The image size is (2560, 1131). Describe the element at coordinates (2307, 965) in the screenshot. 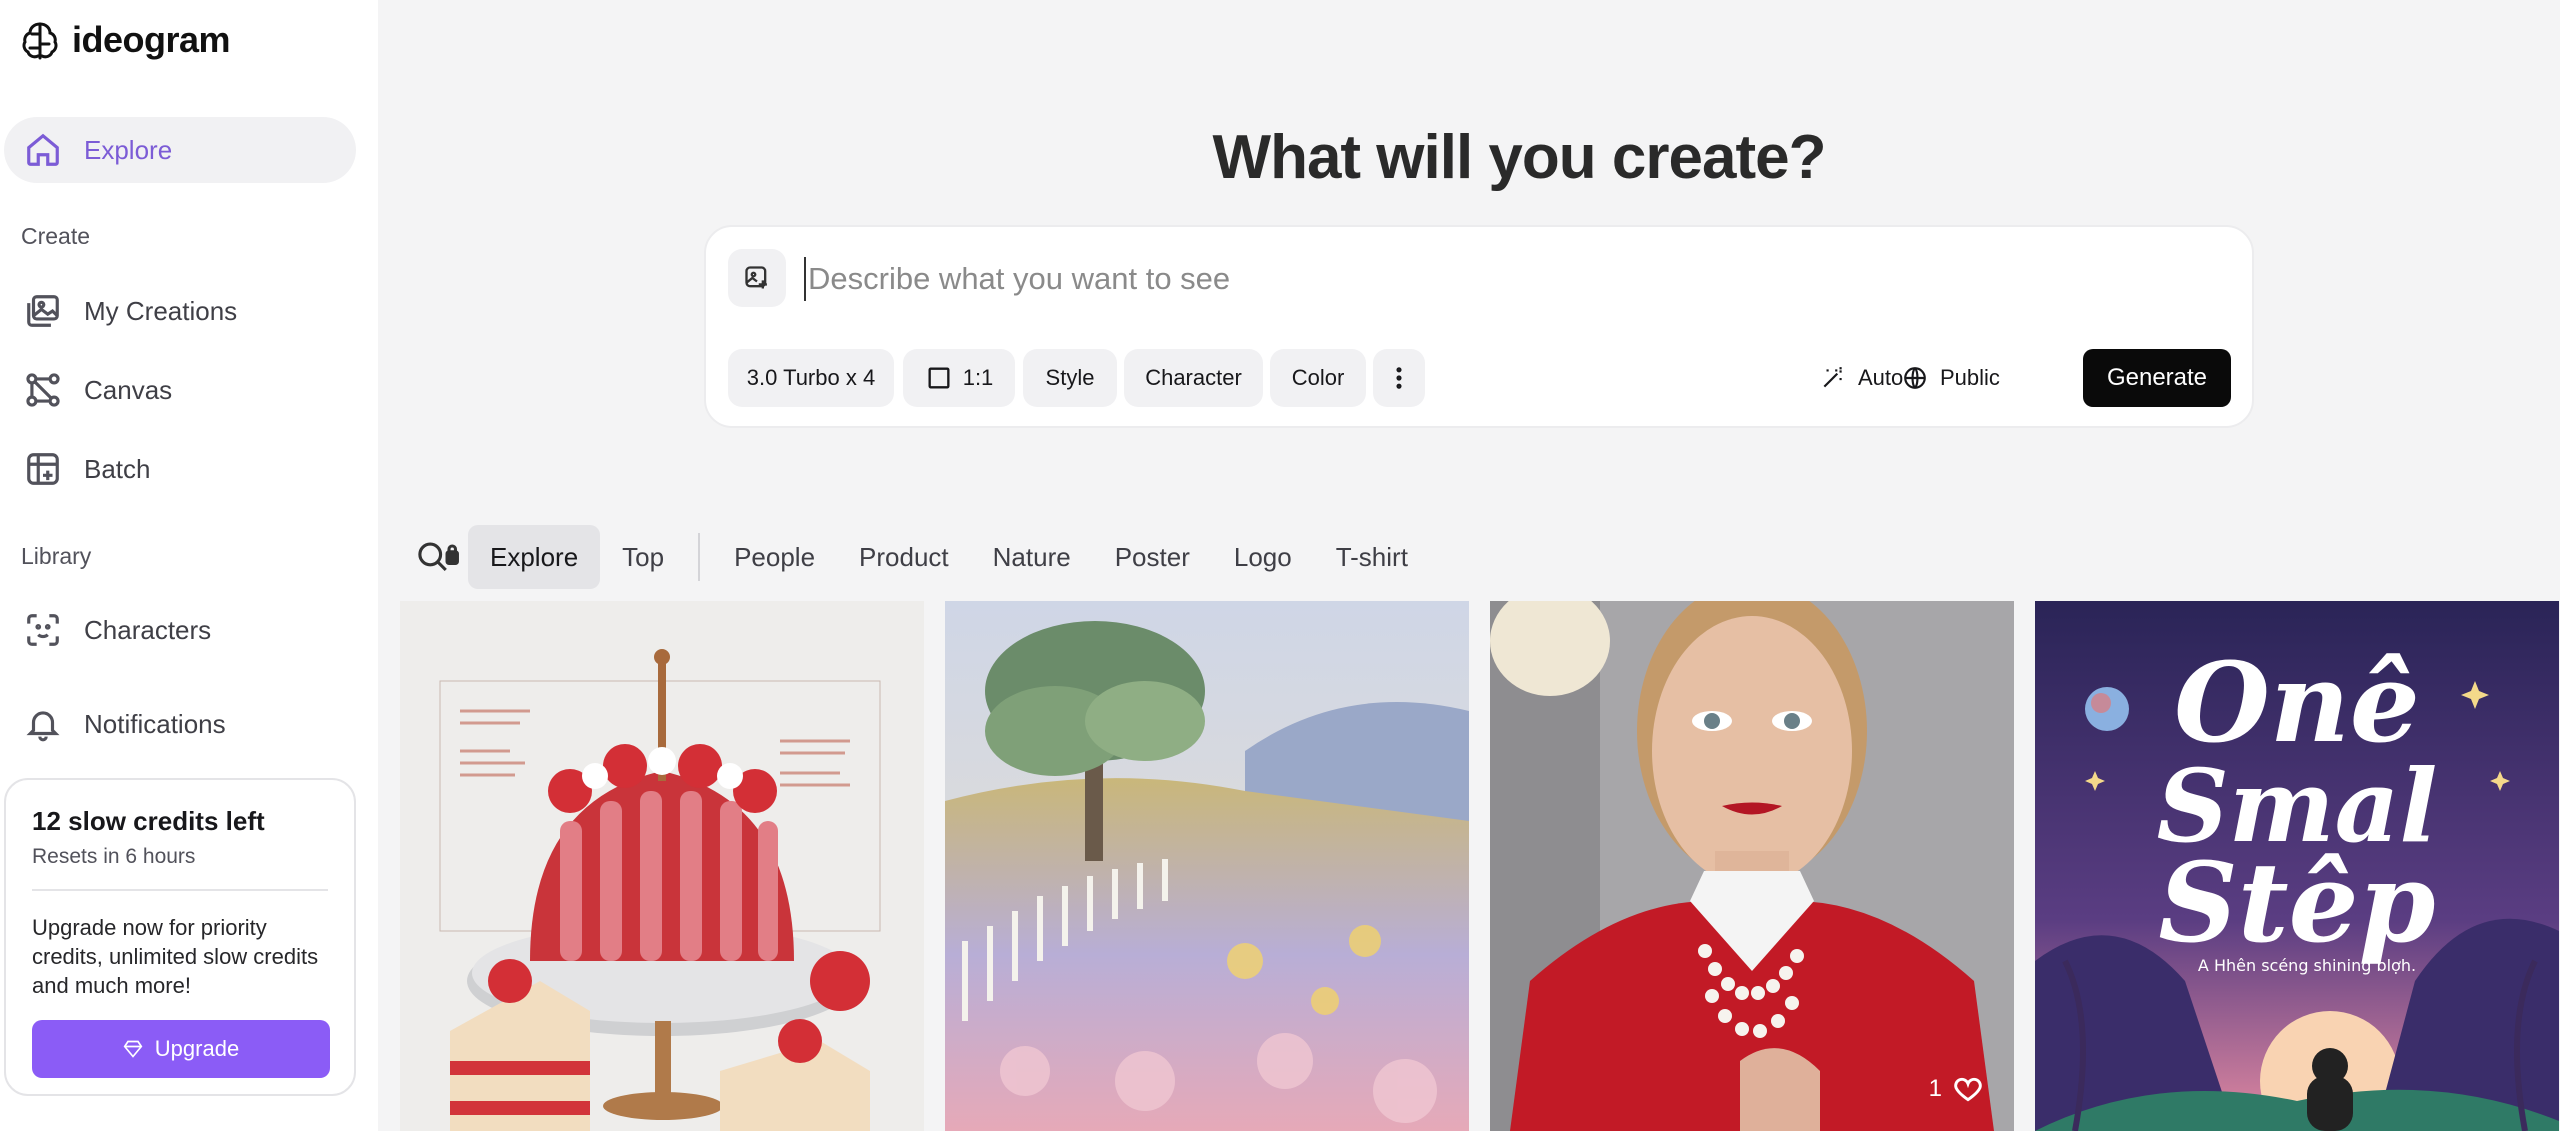

I see `poster-subtitle: A Hhên scéng shining blợh.` at that location.